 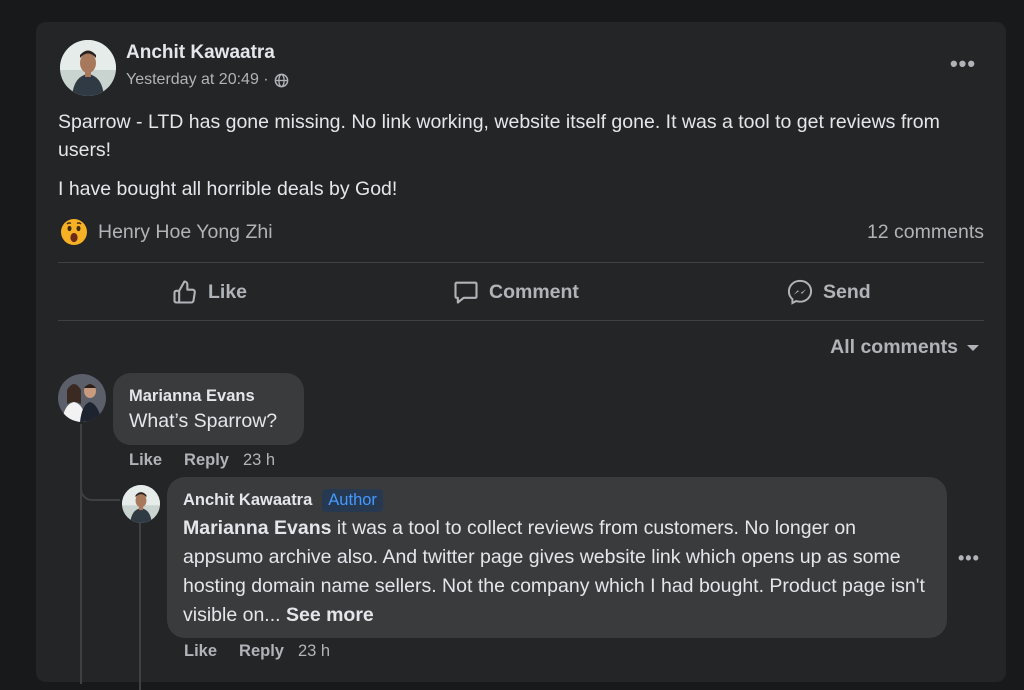 I want to click on comment-count: 12 comments, so click(x=925, y=232).